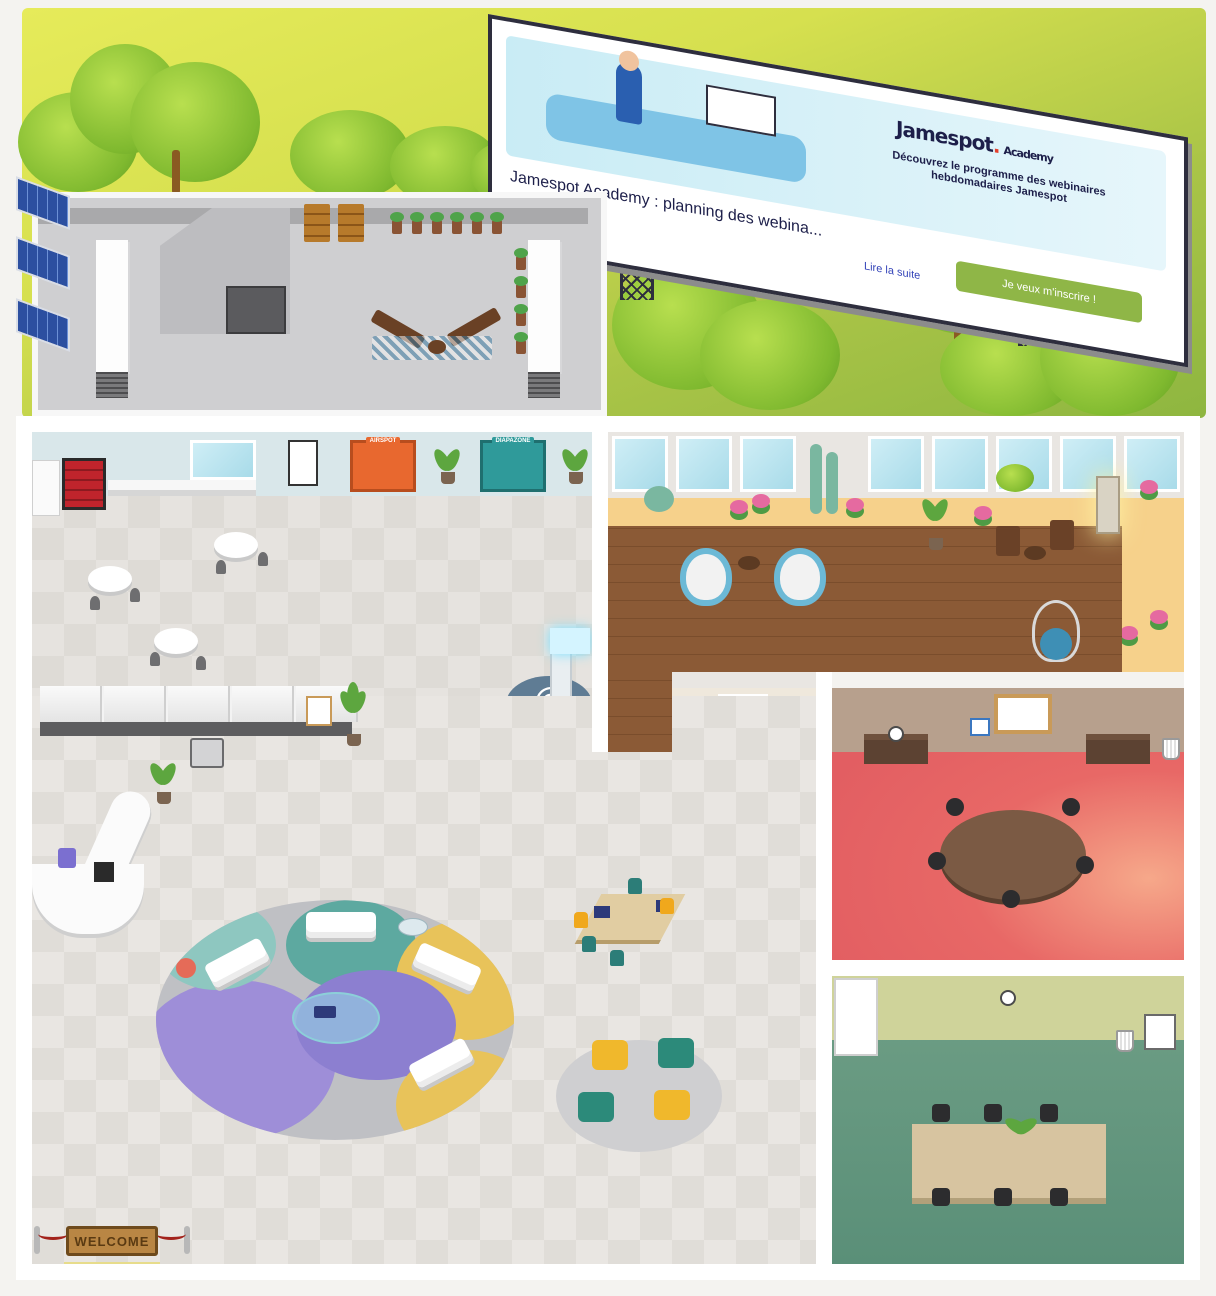 The width and height of the screenshot is (1216, 1296). Describe the element at coordinates (319, 711) in the screenshot. I see `chart-poster-icon` at that location.